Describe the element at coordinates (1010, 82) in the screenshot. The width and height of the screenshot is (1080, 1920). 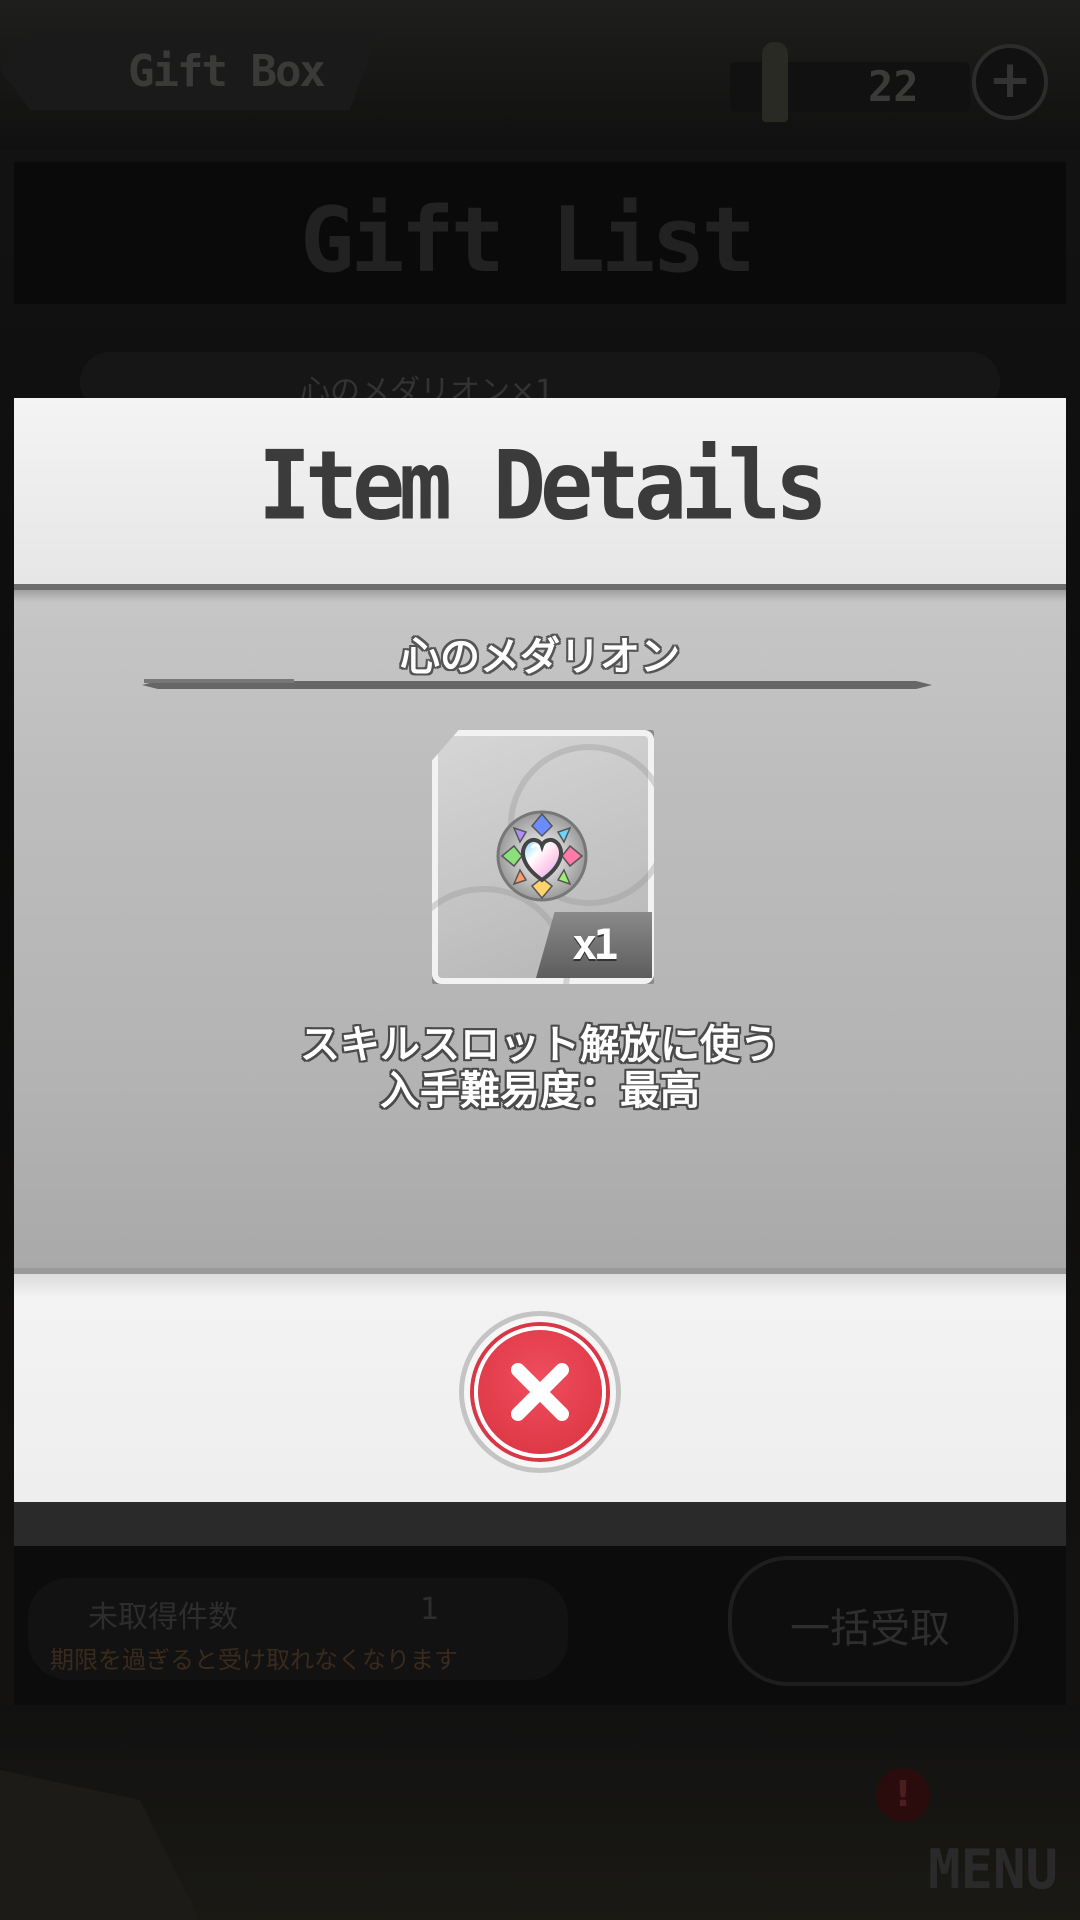
I see `add-currency-button: +` at that location.